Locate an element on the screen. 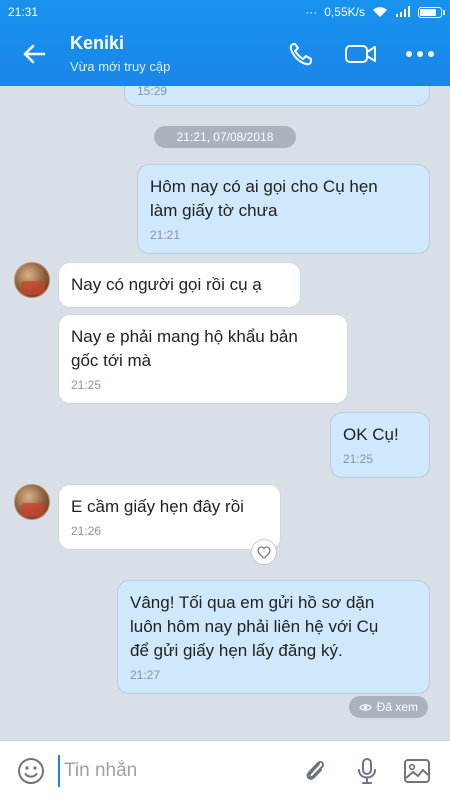  status-icons: ··· 0,55K/s is located at coordinates (375, 12).